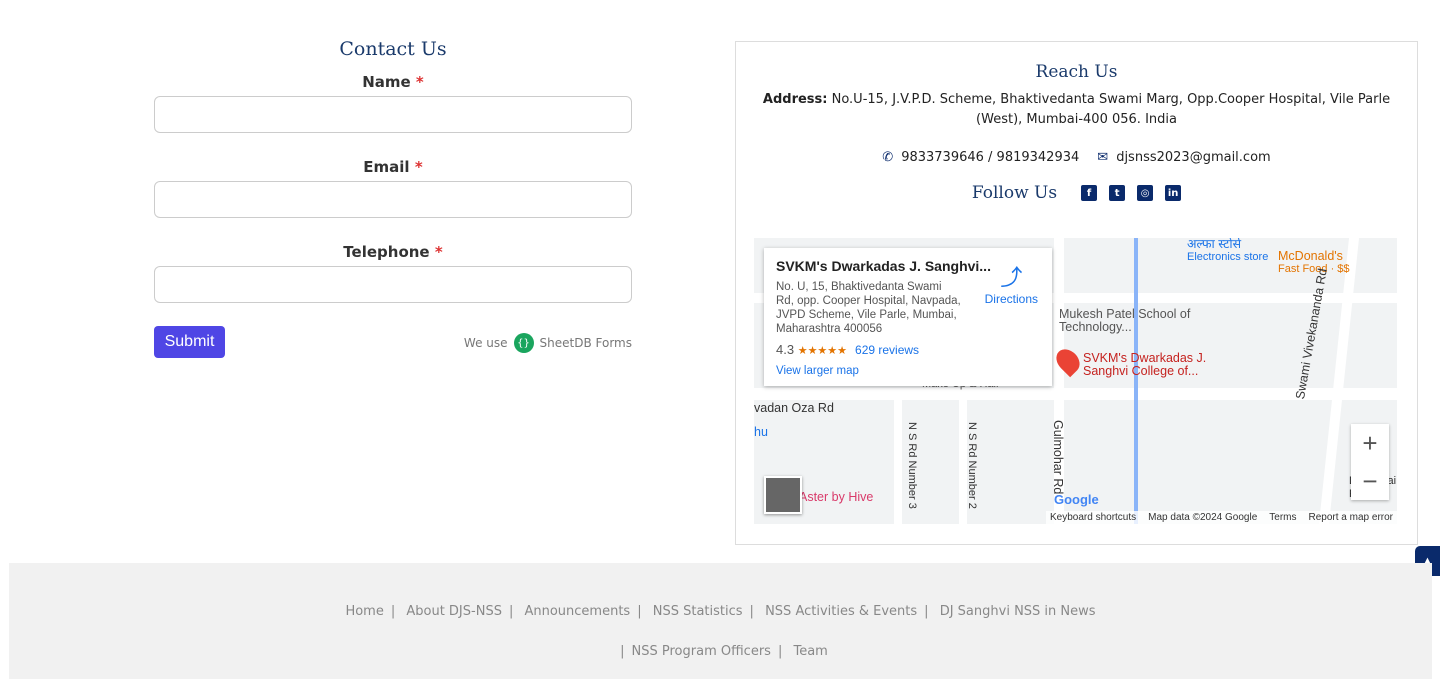 The width and height of the screenshot is (1440, 679). I want to click on twitter-icon: t, so click(1117, 193).